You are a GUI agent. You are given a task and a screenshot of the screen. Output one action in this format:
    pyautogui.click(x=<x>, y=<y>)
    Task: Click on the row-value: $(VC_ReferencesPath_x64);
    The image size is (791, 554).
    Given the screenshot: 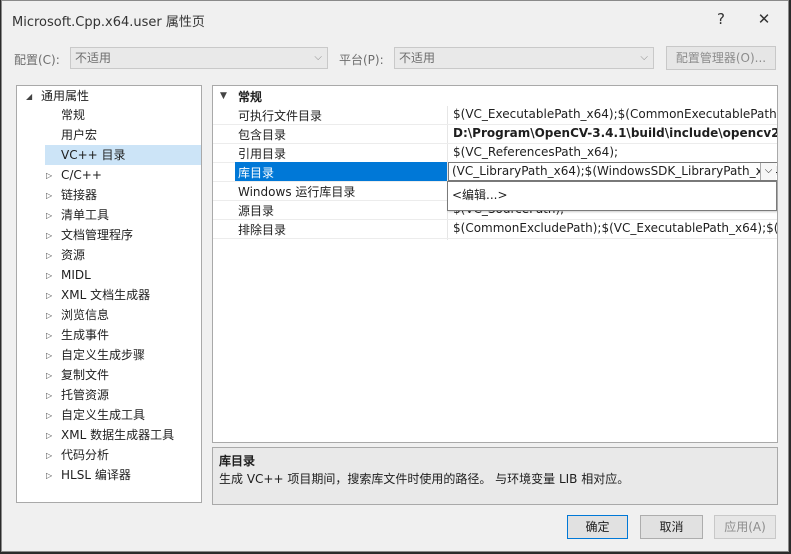 What is the action you would take?
    pyautogui.click(x=536, y=152)
    